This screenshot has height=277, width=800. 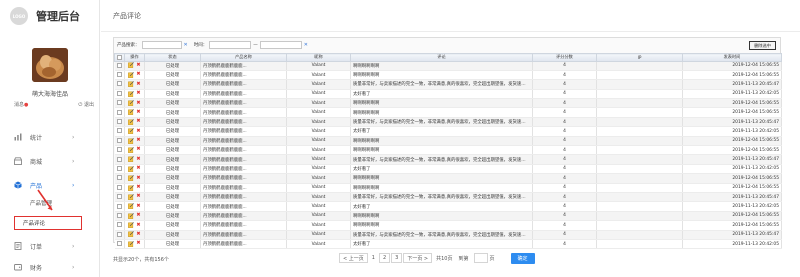 I want to click on logout-link: ⏻ 退出, so click(x=86, y=104).